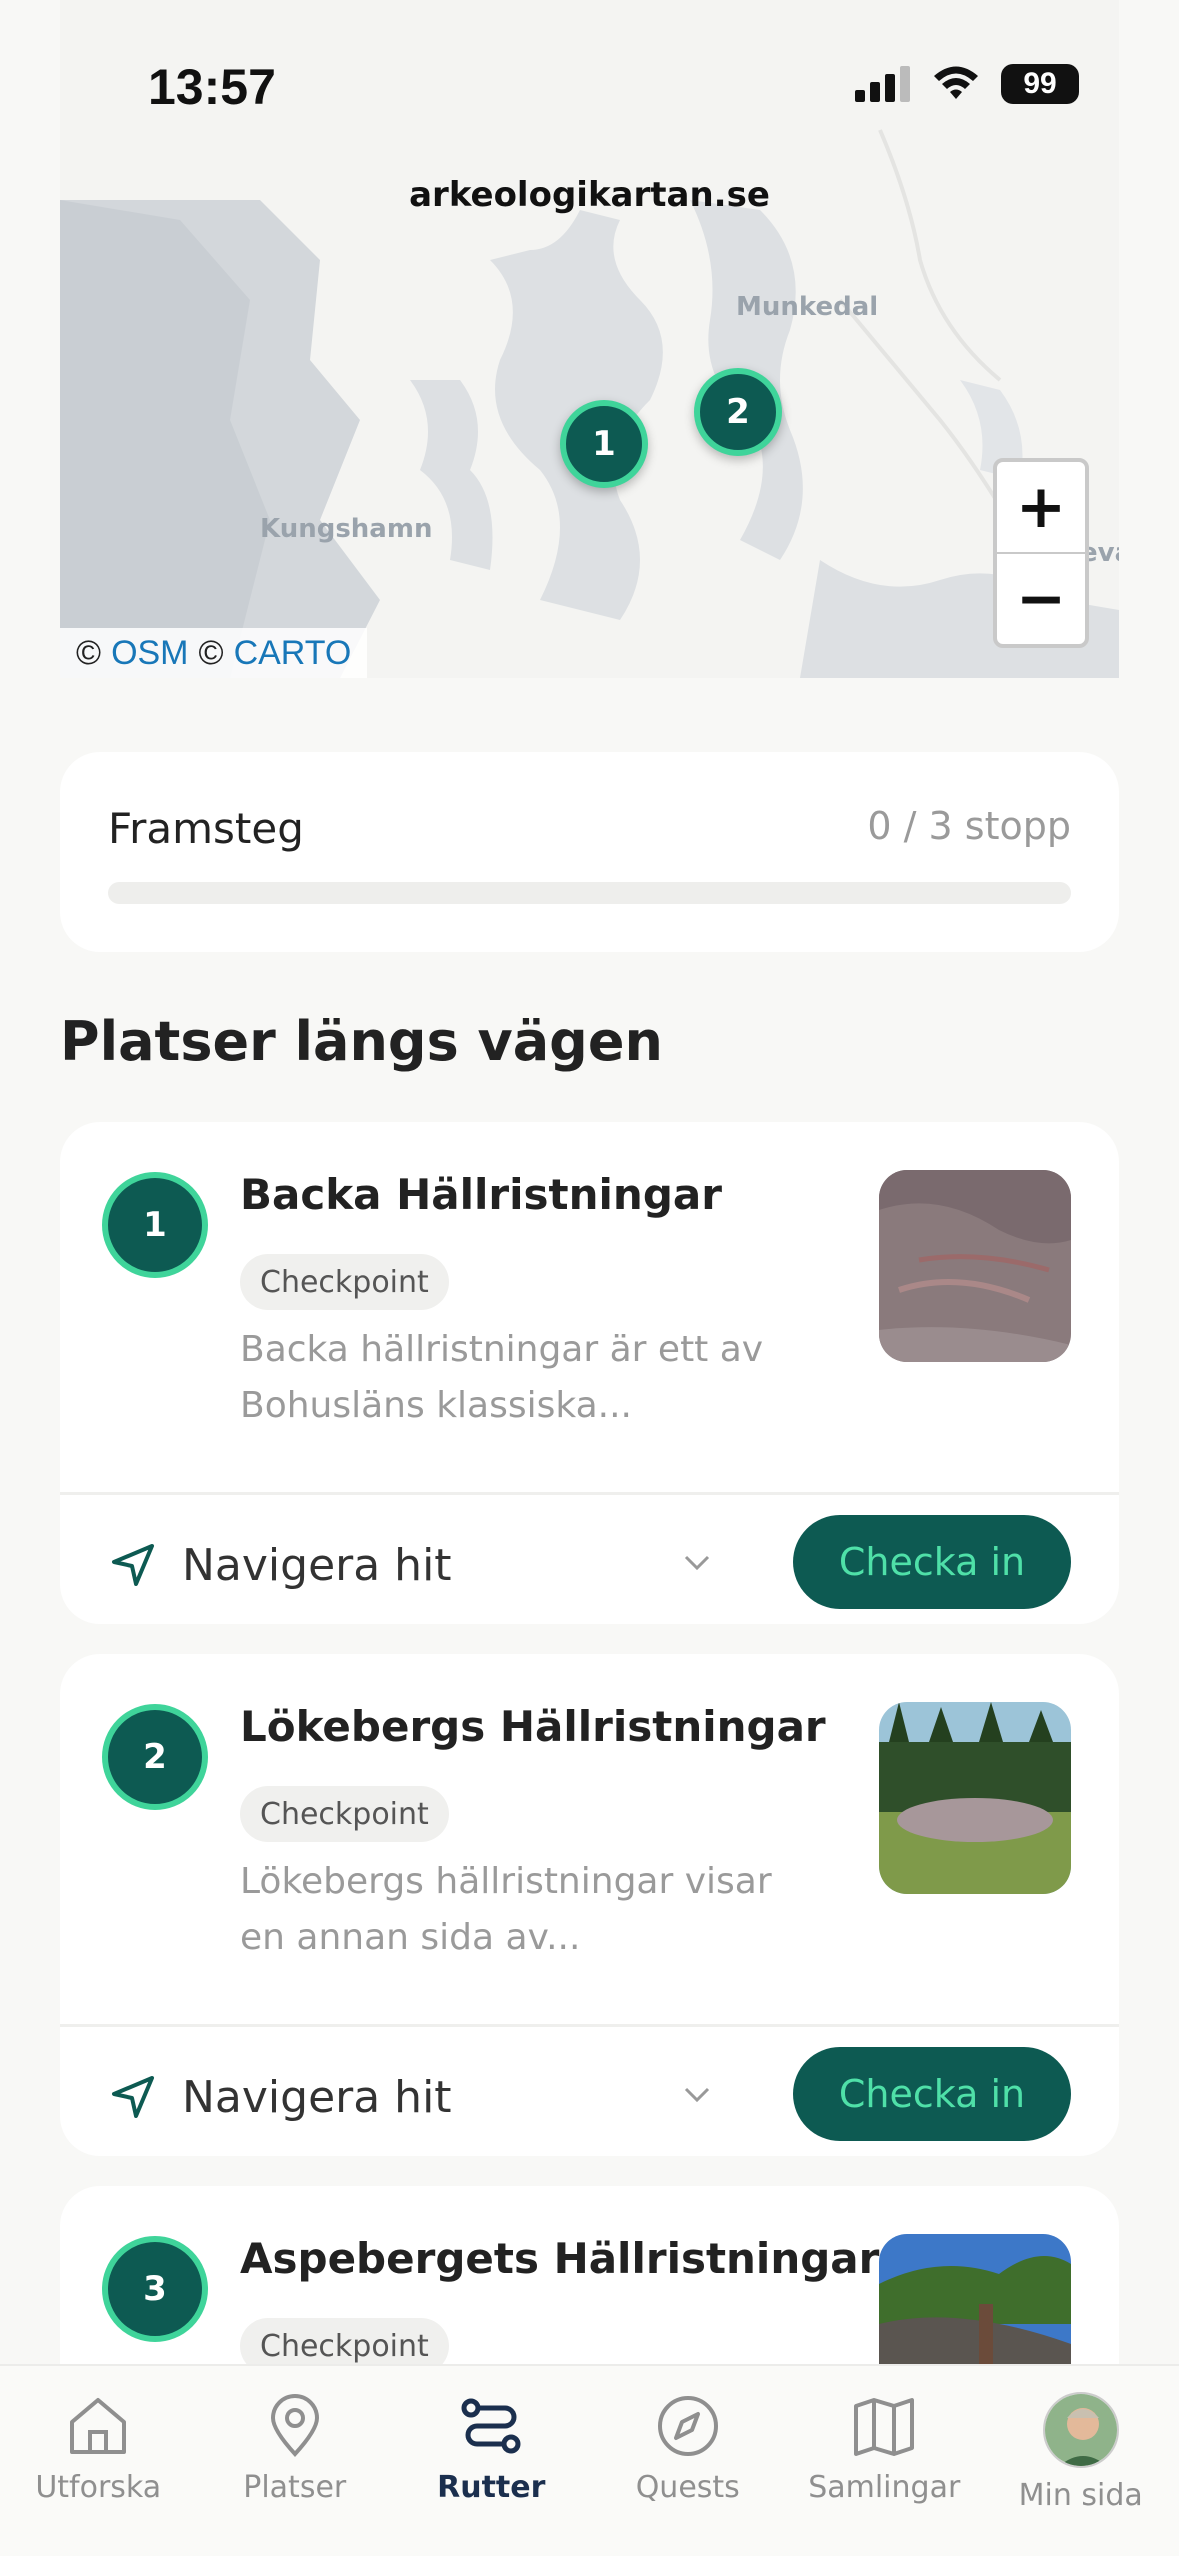  What do you see at coordinates (1040, 84) in the screenshot?
I see `battery-indicator: 99` at bounding box center [1040, 84].